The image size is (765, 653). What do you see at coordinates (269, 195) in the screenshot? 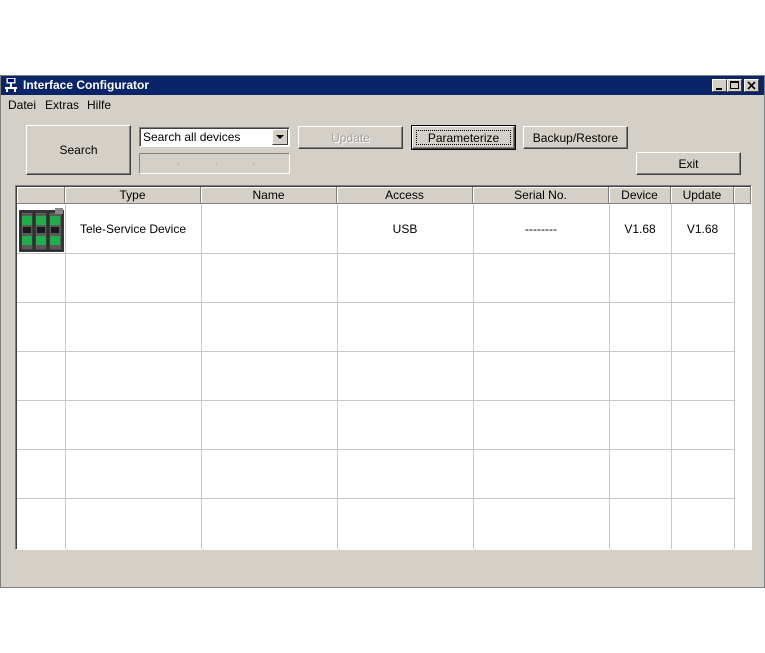
I see `column-header-name: Name` at bounding box center [269, 195].